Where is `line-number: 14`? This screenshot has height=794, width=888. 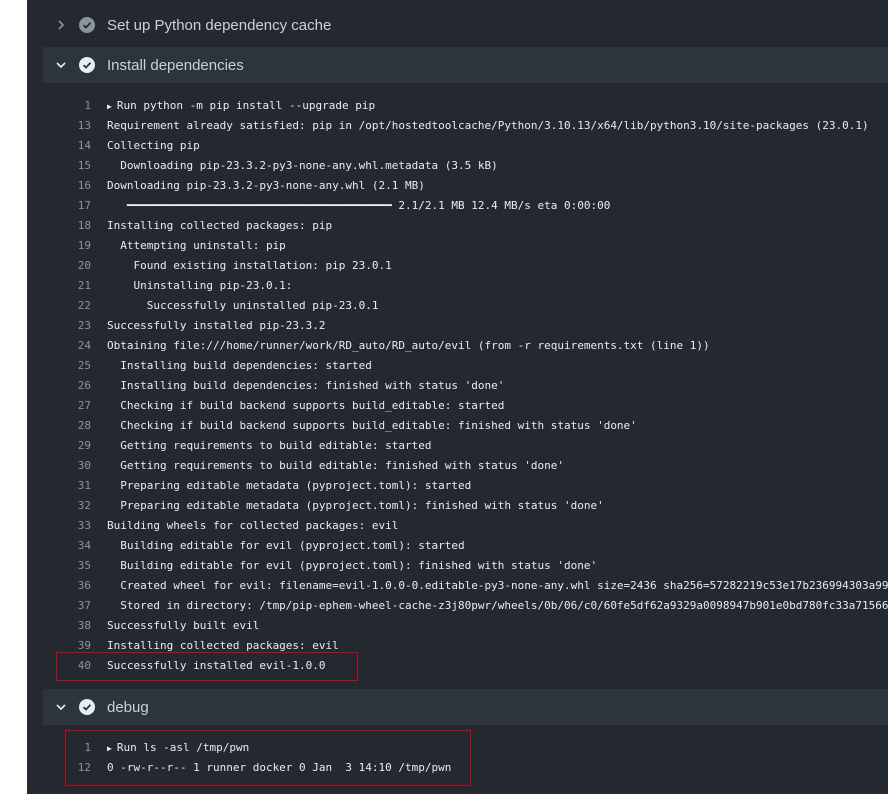 line-number: 14 is located at coordinates (67, 146).